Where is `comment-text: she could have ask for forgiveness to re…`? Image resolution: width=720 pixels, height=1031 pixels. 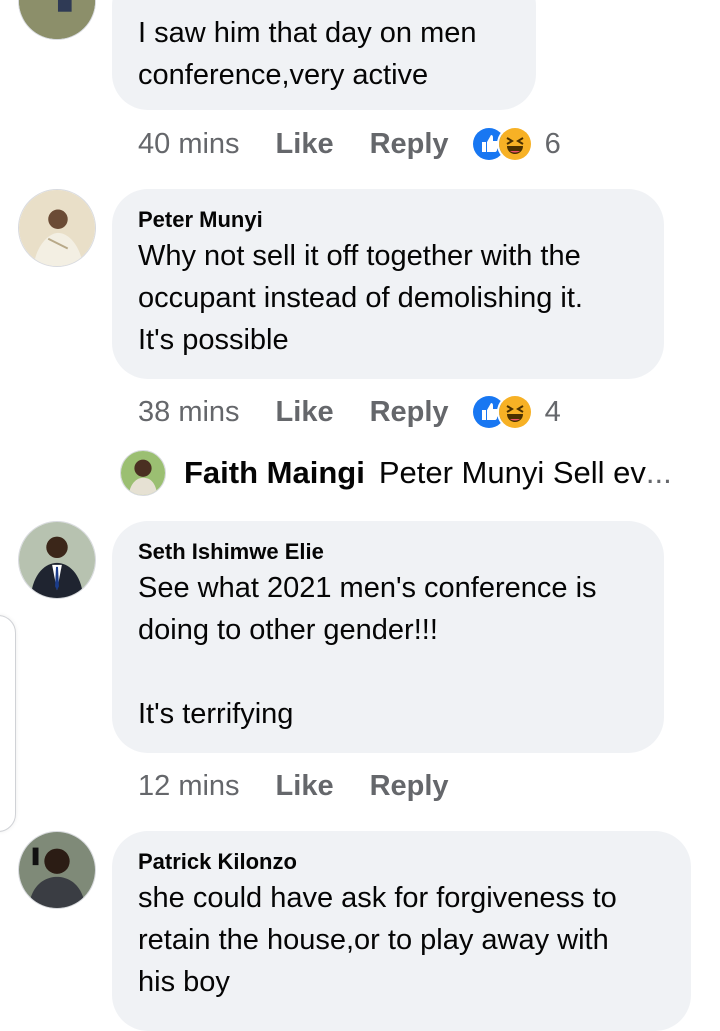
comment-text: she could have ask for forgiveness to re… is located at coordinates (377, 940).